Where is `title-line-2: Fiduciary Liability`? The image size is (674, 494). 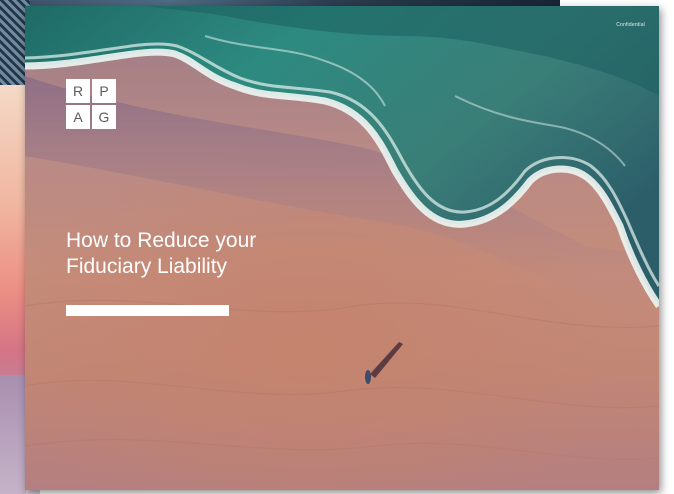 title-line-2: Fiduciary Liability is located at coordinates (147, 266).